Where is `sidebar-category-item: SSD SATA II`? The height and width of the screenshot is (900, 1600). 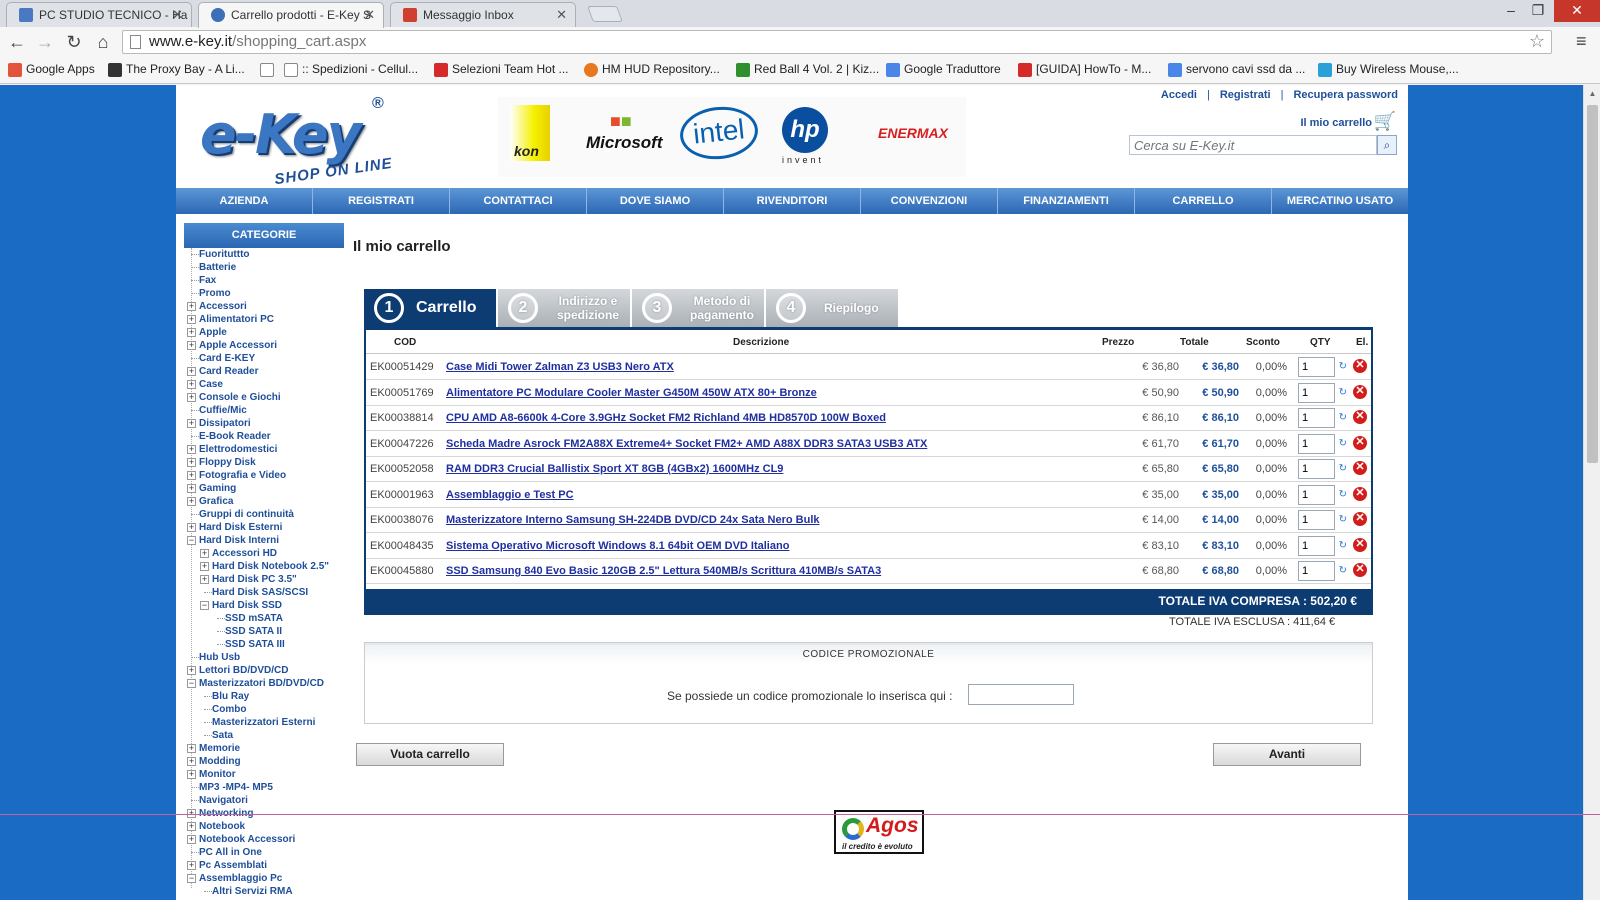 sidebar-category-item: SSD SATA II is located at coordinates (264, 631).